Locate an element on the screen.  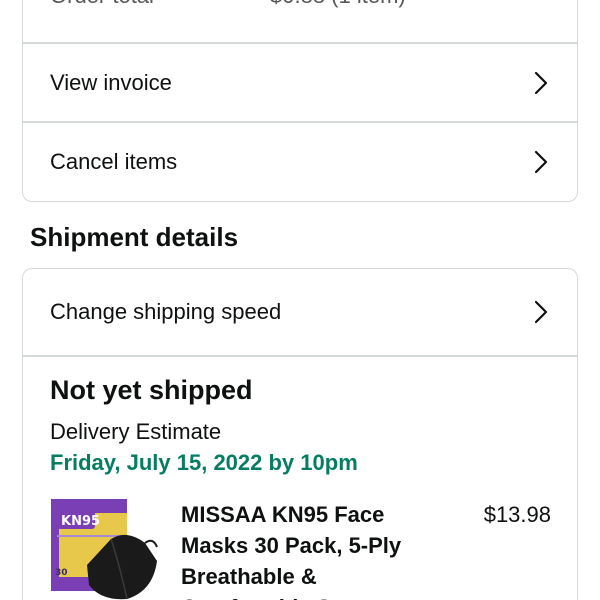
divider is located at coordinates (300, 356).